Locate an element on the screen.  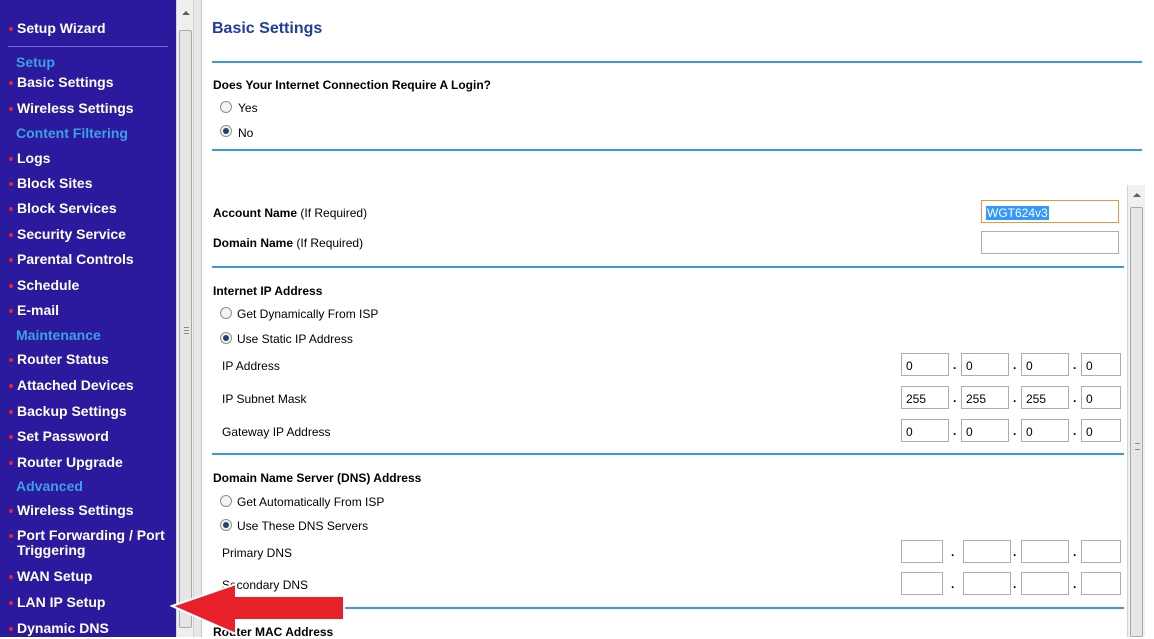
login-no-radio is located at coordinates (226, 131).